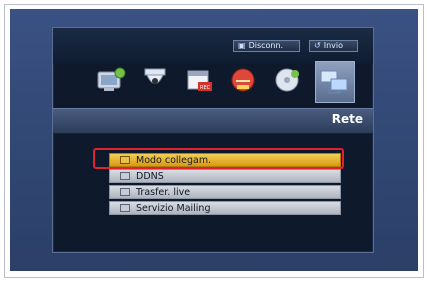  I want to click on send-button: ↺ Invio, so click(333, 46).